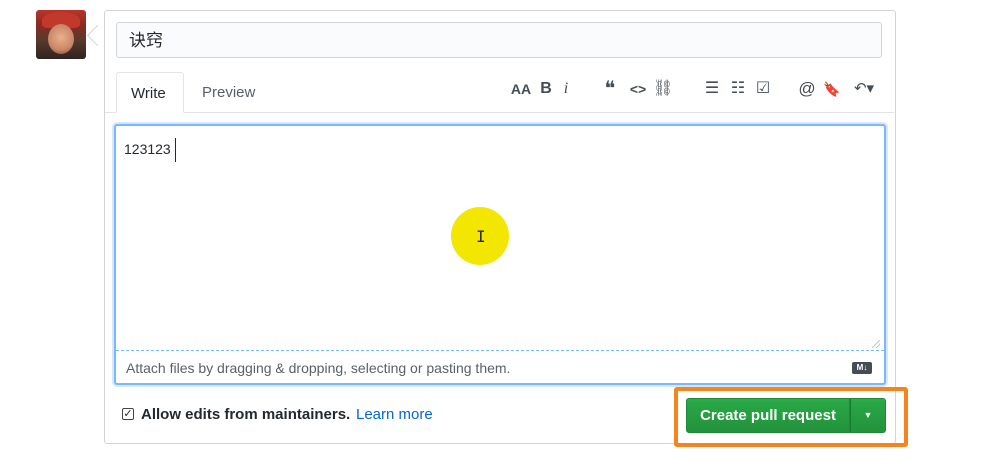 This screenshot has height=465, width=993. I want to click on tab-write: Write, so click(150, 92).